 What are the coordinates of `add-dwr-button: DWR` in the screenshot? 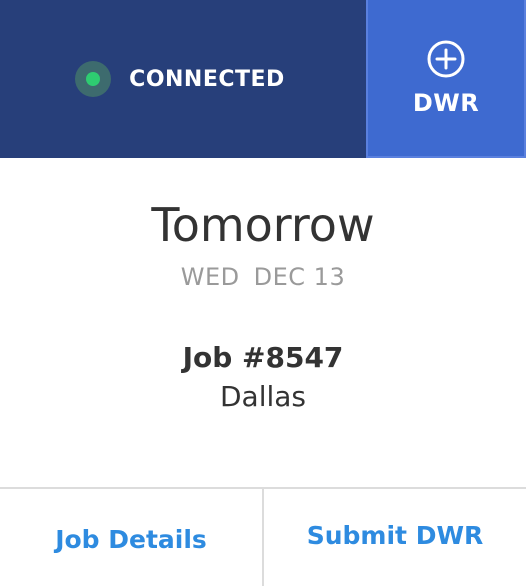 It's located at (446, 79).